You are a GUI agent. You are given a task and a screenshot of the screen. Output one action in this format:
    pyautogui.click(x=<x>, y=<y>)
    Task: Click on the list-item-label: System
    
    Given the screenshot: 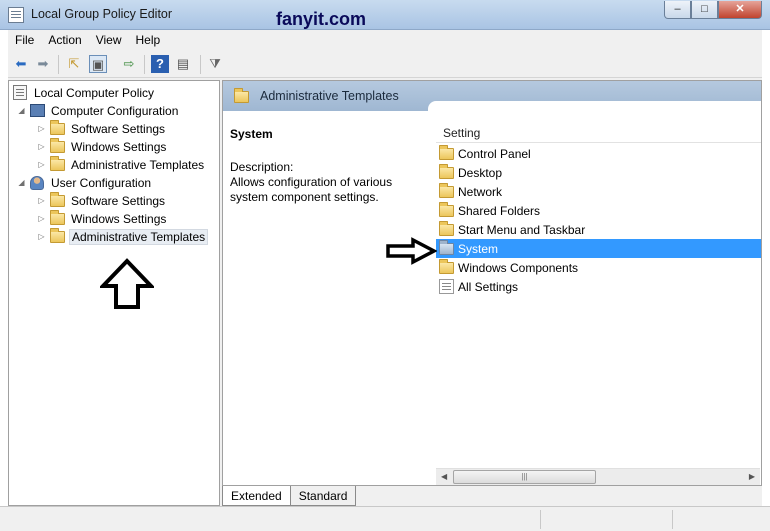 What is the action you would take?
    pyautogui.click(x=478, y=248)
    